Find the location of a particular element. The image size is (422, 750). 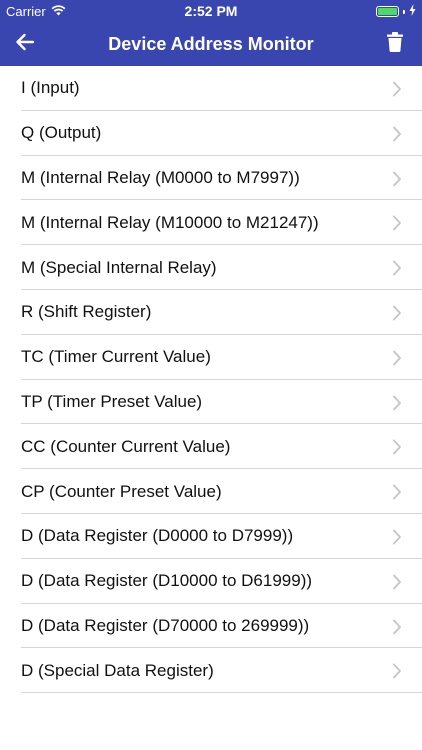

list-item-label: R (Shift Register) is located at coordinates (86, 312).